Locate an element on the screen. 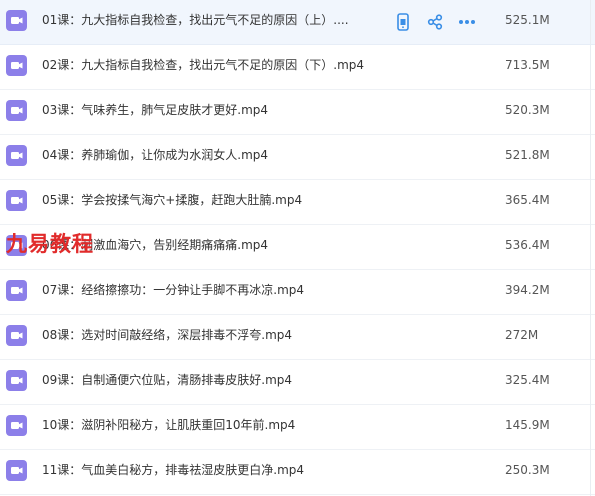  file-row-05: 05课：学会按揉气海穴+揉腹，赶跑大肚腩.mp4 365.4M is located at coordinates (297, 202).